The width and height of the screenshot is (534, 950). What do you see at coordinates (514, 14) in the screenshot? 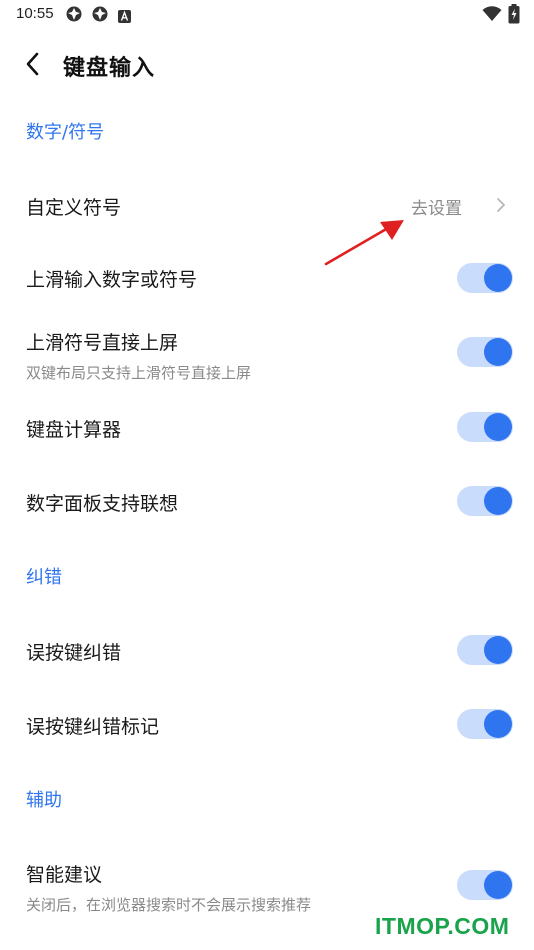
I see `battery-charging-icon` at bounding box center [514, 14].